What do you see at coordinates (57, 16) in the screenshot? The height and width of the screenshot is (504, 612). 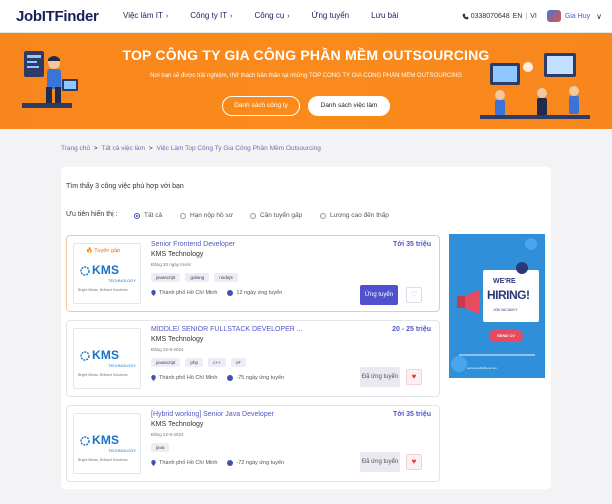 I see `site-logo: JobITFinder` at bounding box center [57, 16].